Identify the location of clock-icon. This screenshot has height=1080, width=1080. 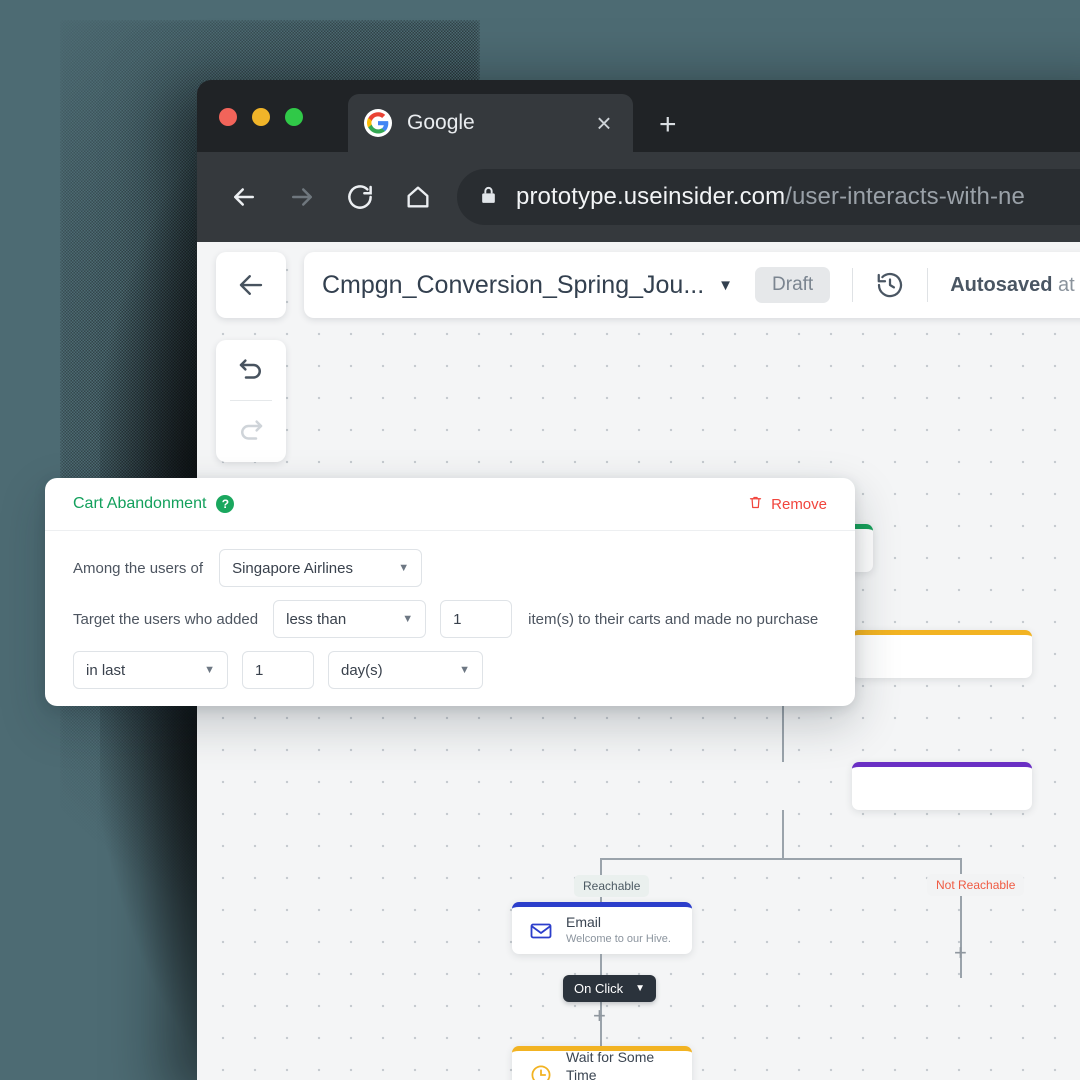
(541, 1071).